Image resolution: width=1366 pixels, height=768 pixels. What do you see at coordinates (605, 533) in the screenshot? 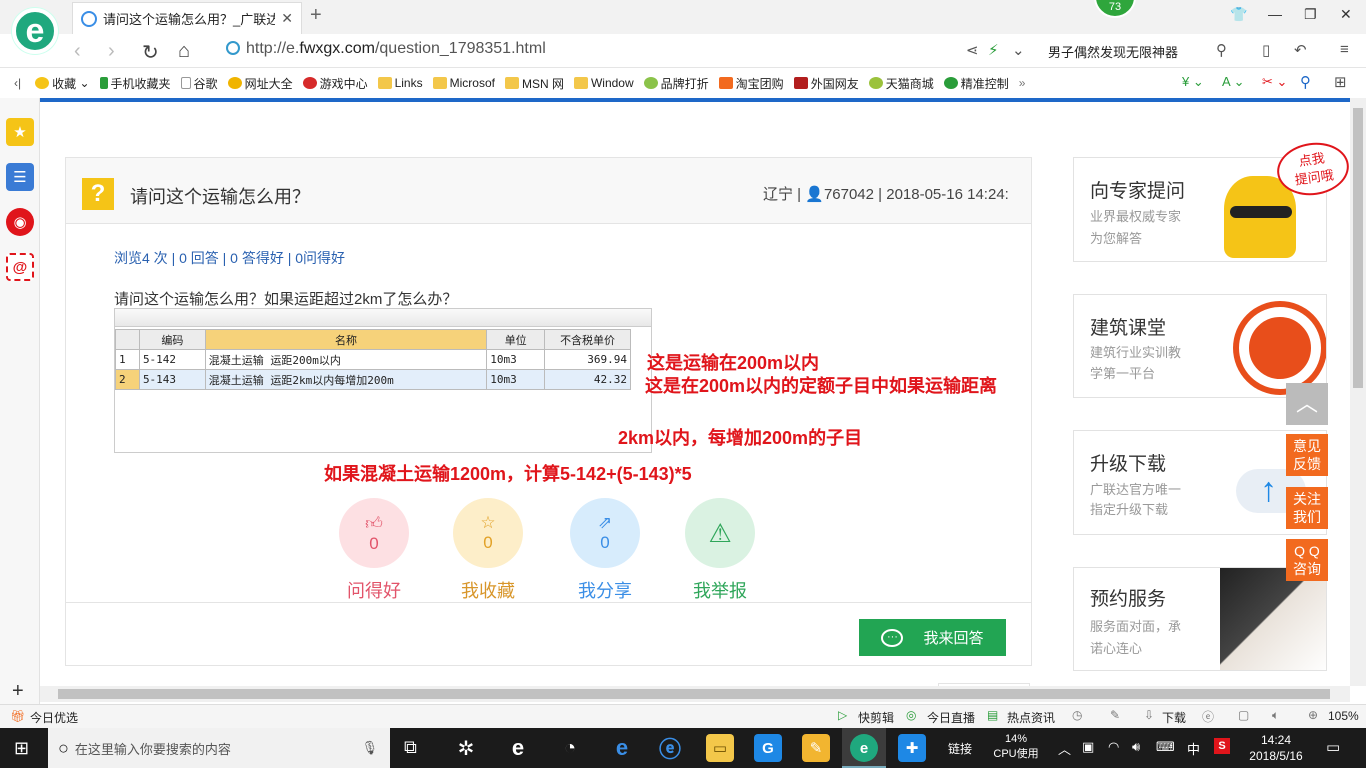
I see `share-button: ⇗ 0` at bounding box center [605, 533].